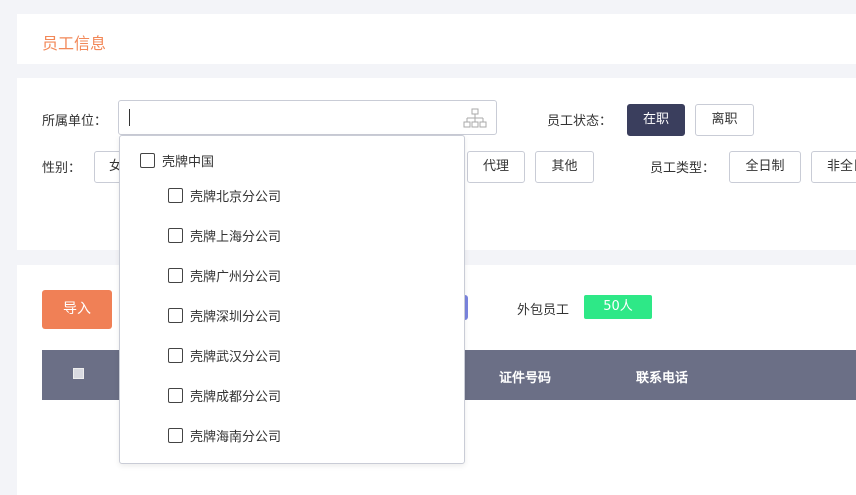  I want to click on outsourced-count-badge: 50人, so click(618, 307).